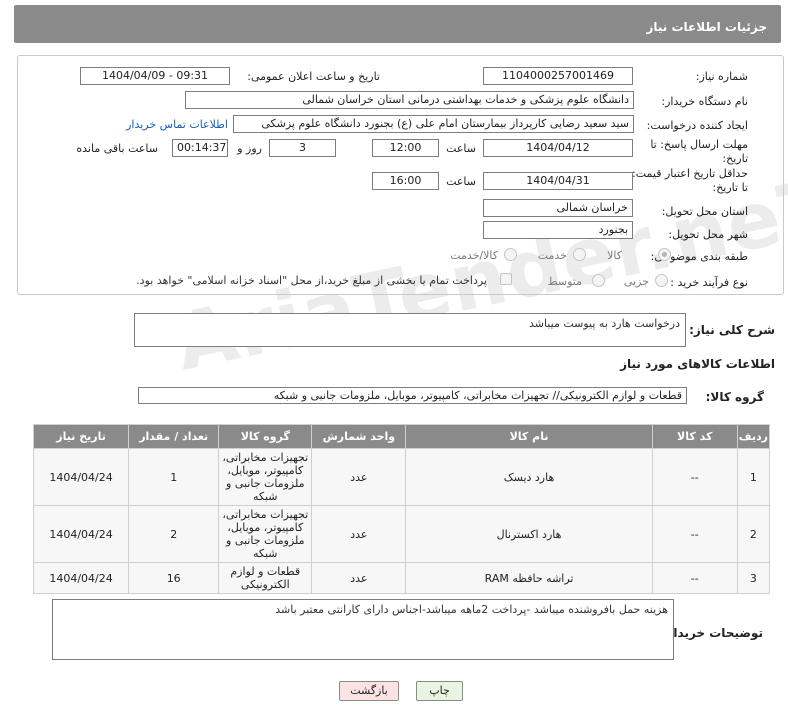 Image resolution: width=788 pixels, height=718 pixels. Describe the element at coordinates (579, 254) in the screenshot. I see `category-radio-service` at that location.